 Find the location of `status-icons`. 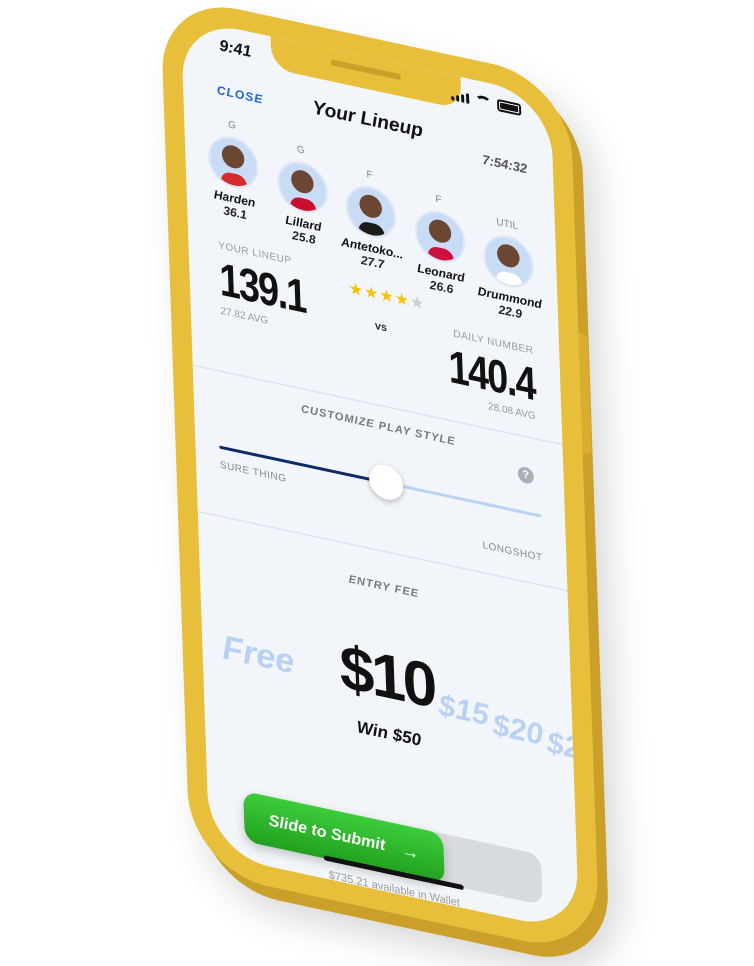

status-icons is located at coordinates (486, 103).